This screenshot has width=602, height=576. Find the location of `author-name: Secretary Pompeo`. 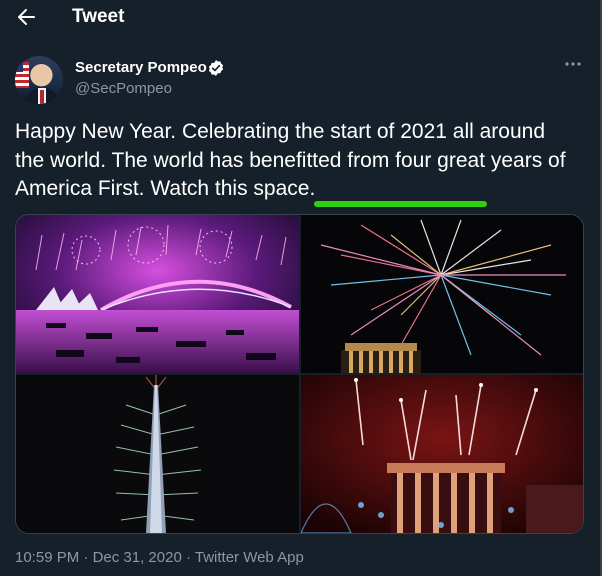

author-name: Secretary Pompeo is located at coordinates (141, 68).